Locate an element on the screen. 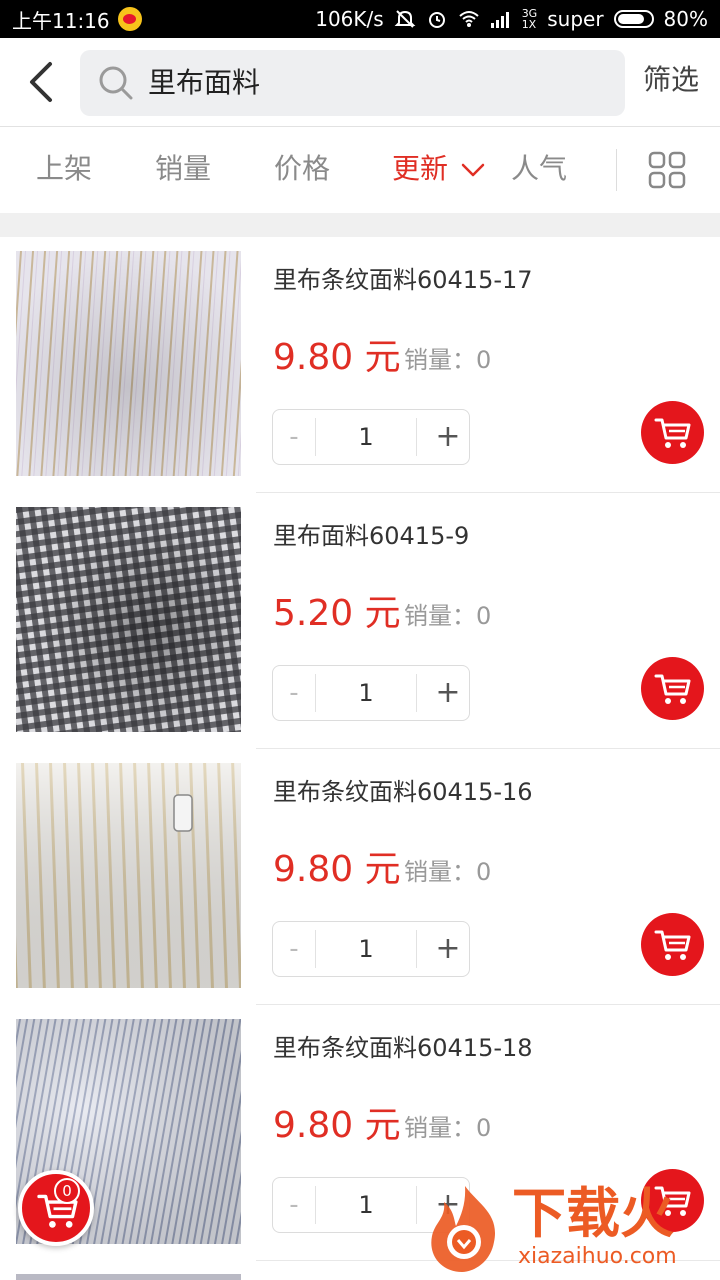  mute-icon is located at coordinates (405, 19).